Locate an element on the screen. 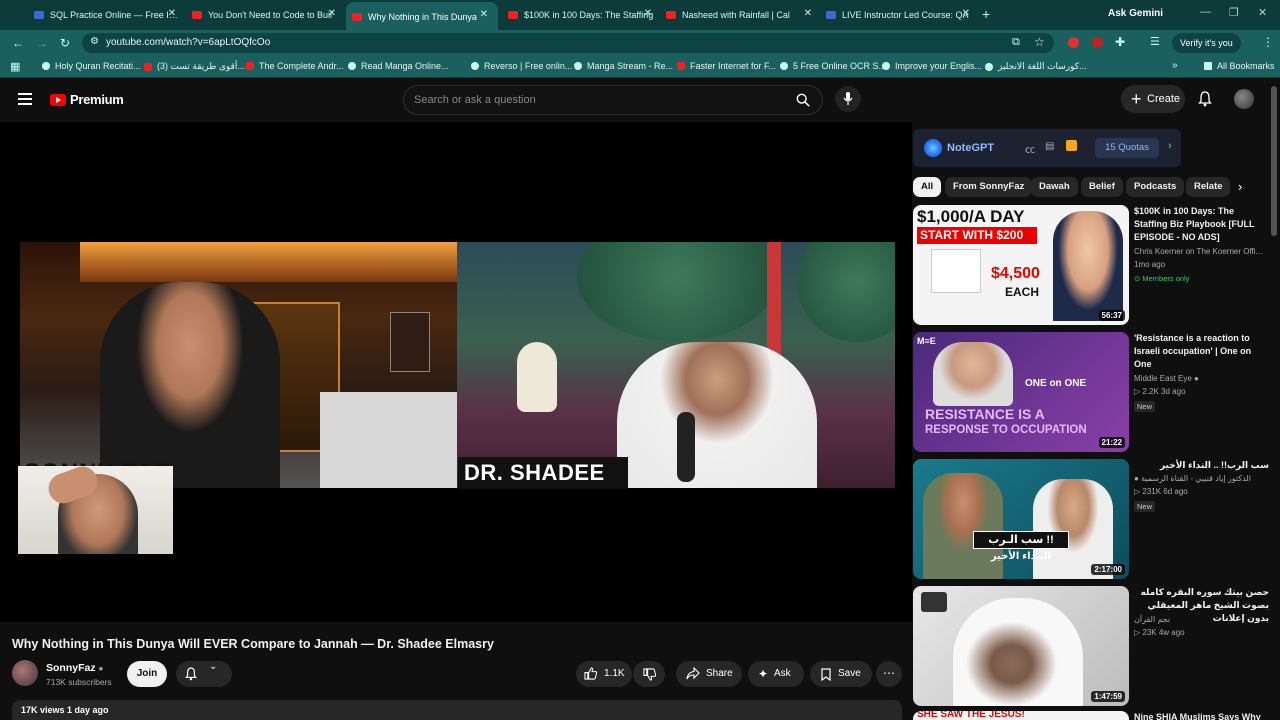 This screenshot has height=720, width=1280. reload-icon: ↻ is located at coordinates (65, 43).